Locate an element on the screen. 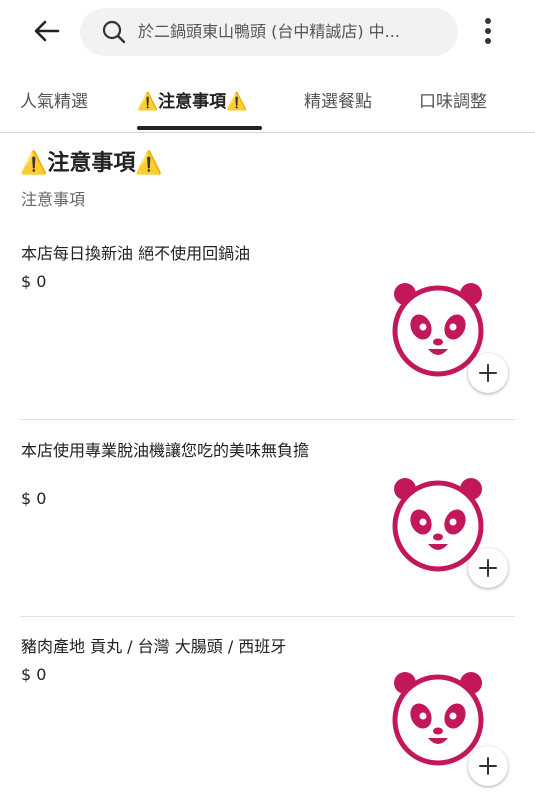  tab-flavor-adjust: 口味調整 is located at coordinates (453, 102).